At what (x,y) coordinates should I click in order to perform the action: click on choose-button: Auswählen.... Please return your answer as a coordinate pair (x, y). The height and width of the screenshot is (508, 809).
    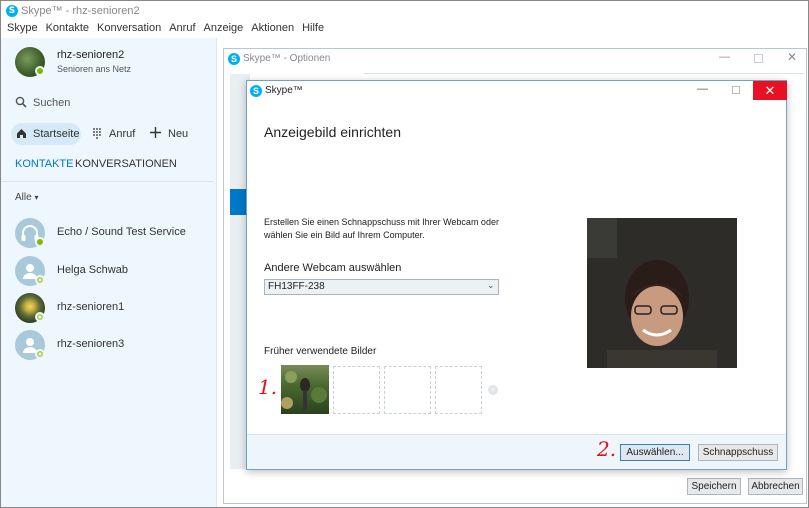
    Looking at the image, I should click on (655, 452).